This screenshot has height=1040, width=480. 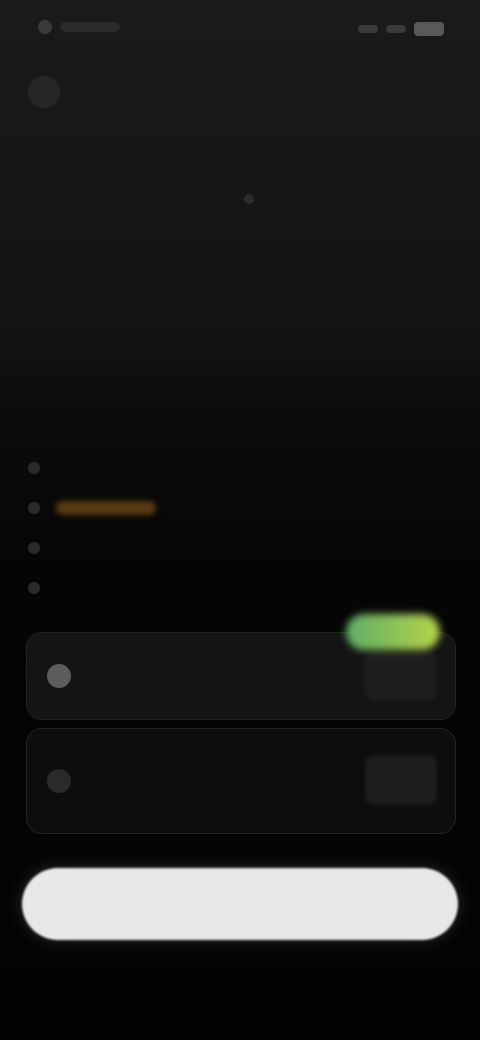 What do you see at coordinates (368, 29) in the screenshot?
I see `signal-icon` at bounding box center [368, 29].